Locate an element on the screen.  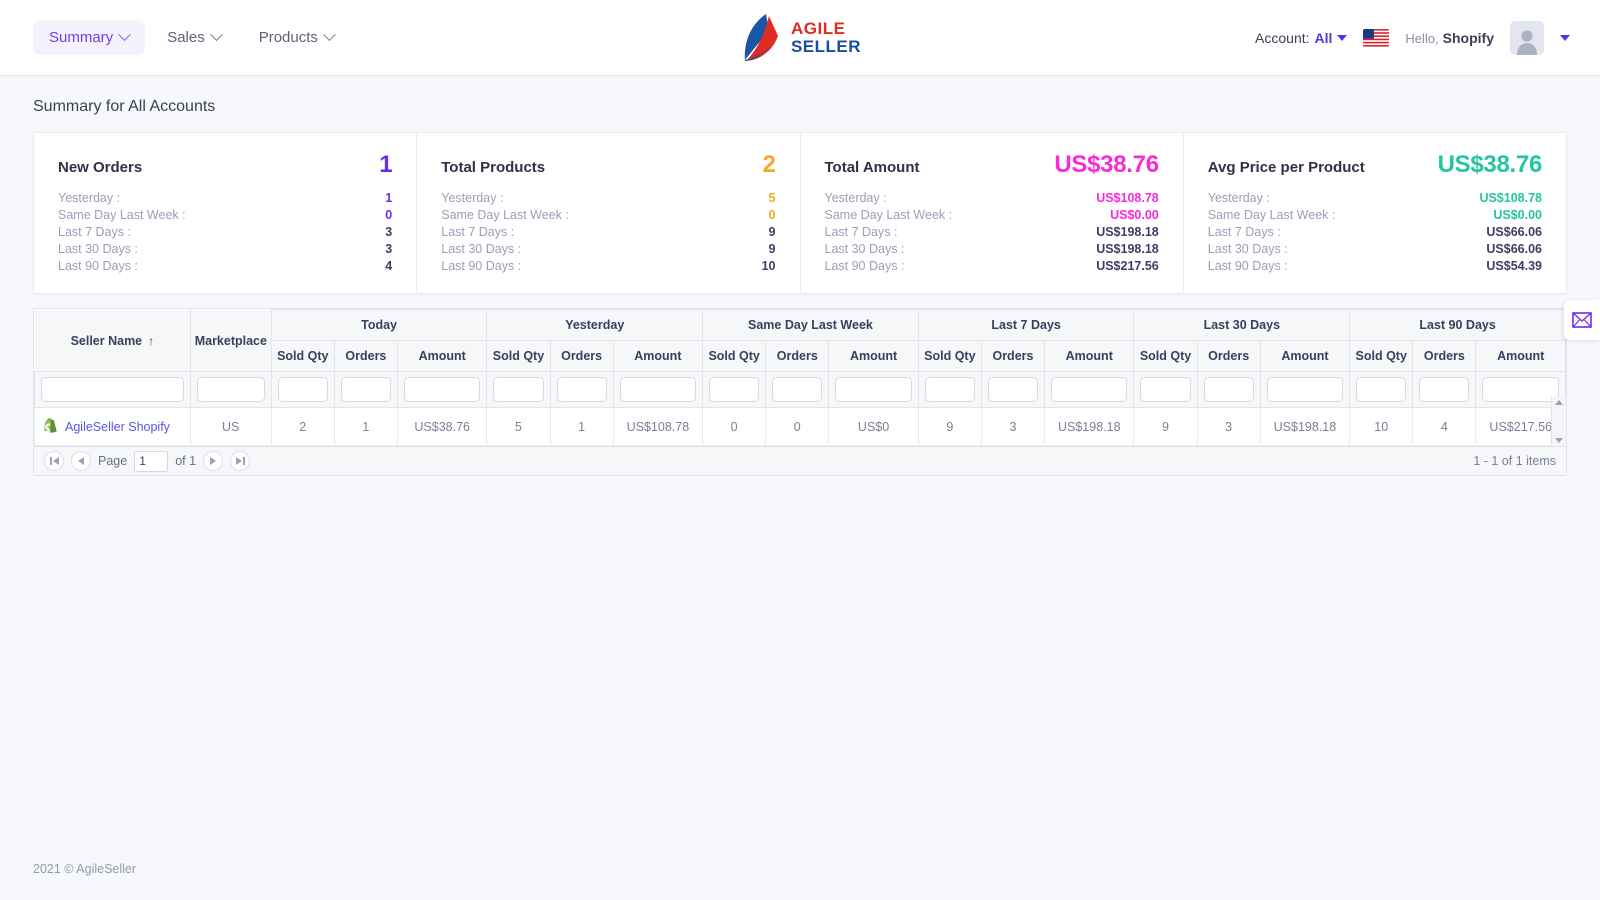
filter-input-last90-orders is located at coordinates (1444, 389).